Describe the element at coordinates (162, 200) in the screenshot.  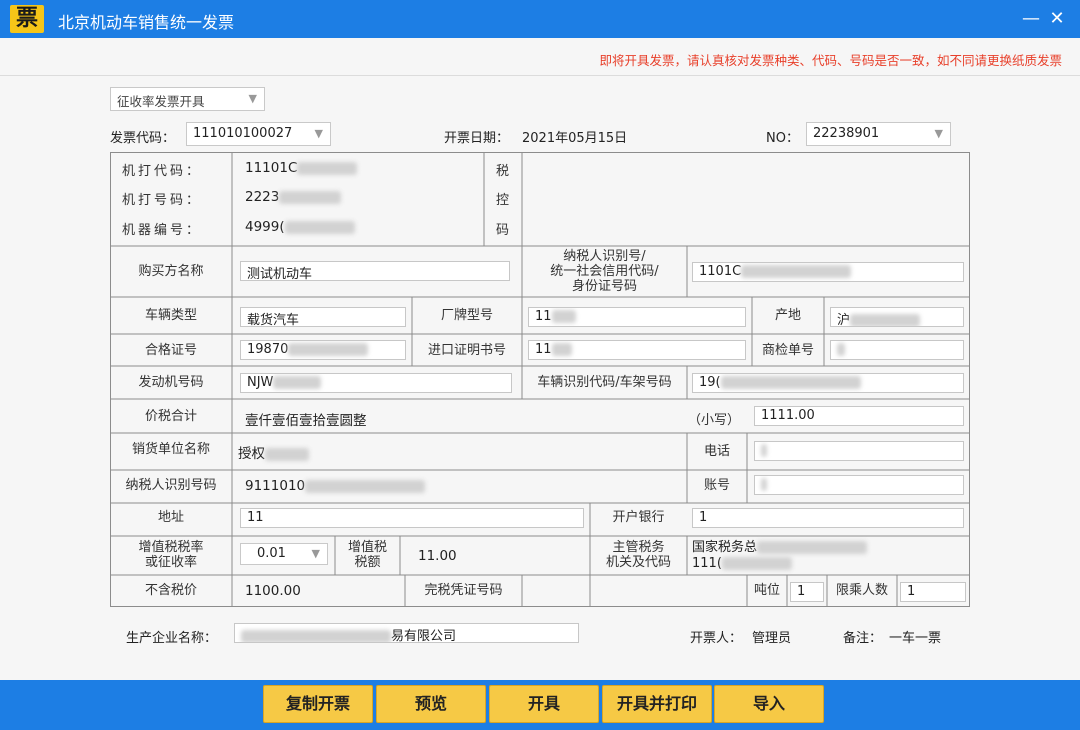
I see `machine-number-label: 机打号码：` at that location.